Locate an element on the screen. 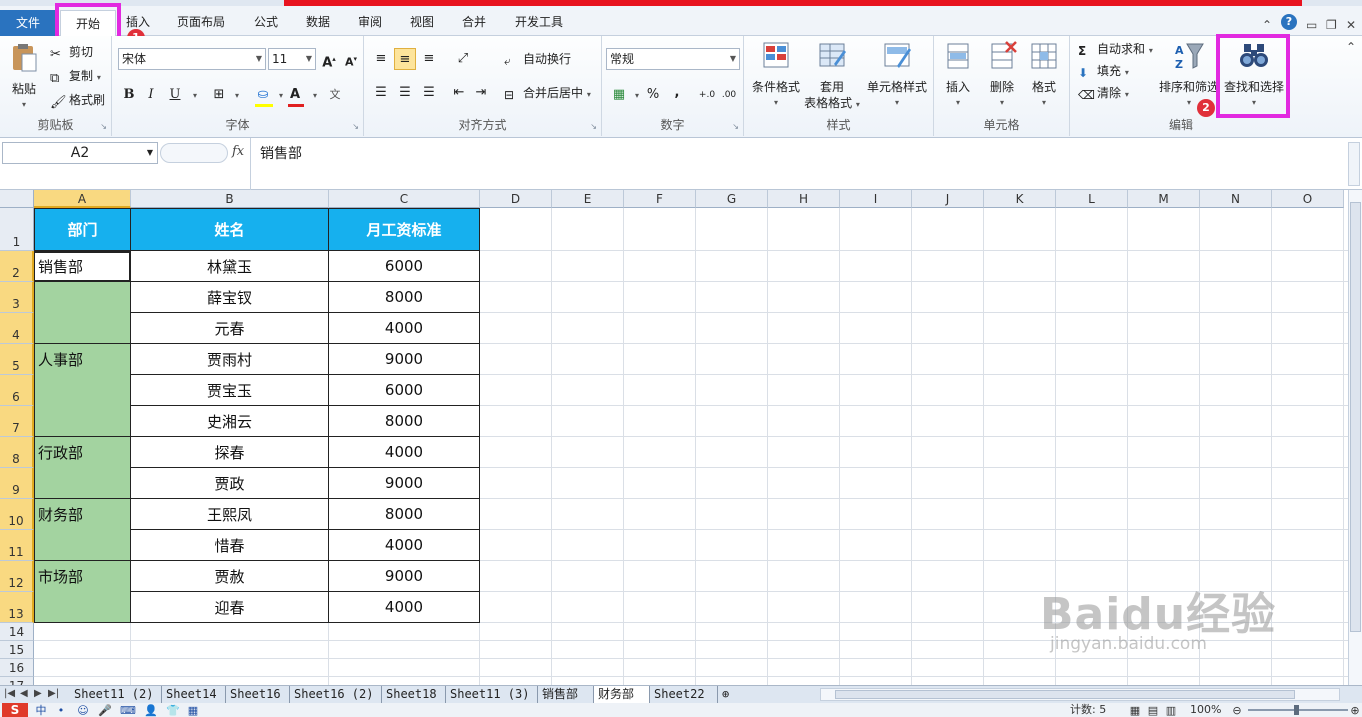  cell-styles-button: 单元格样式 ▾ is located at coordinates (897, 75).